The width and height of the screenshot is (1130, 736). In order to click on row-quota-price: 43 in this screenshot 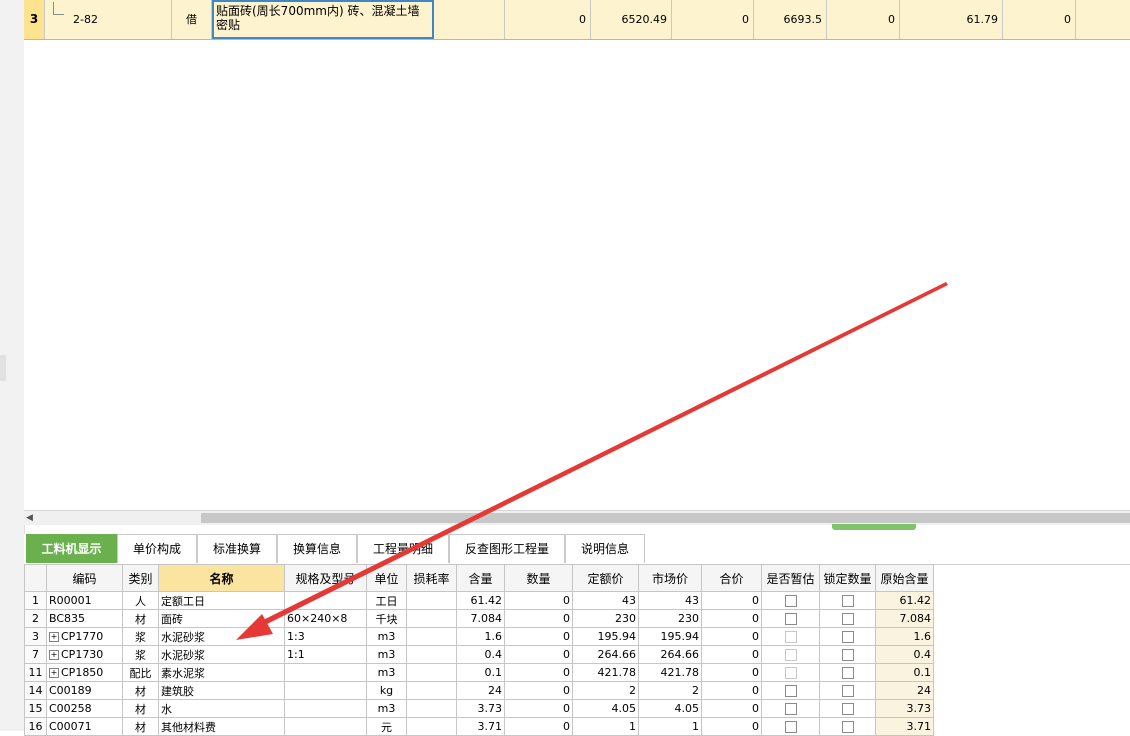, I will do `click(605, 600)`.